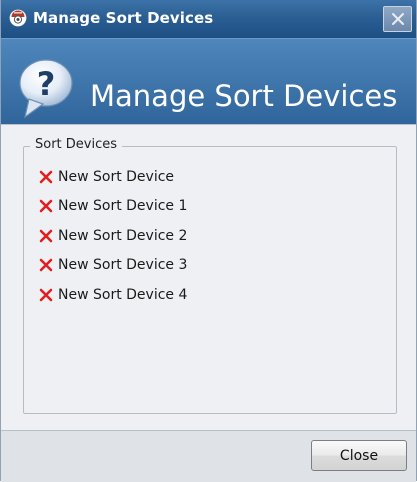 The width and height of the screenshot is (417, 482). What do you see at coordinates (76, 144) in the screenshot?
I see `group-legend: Sort Devices` at bounding box center [76, 144].